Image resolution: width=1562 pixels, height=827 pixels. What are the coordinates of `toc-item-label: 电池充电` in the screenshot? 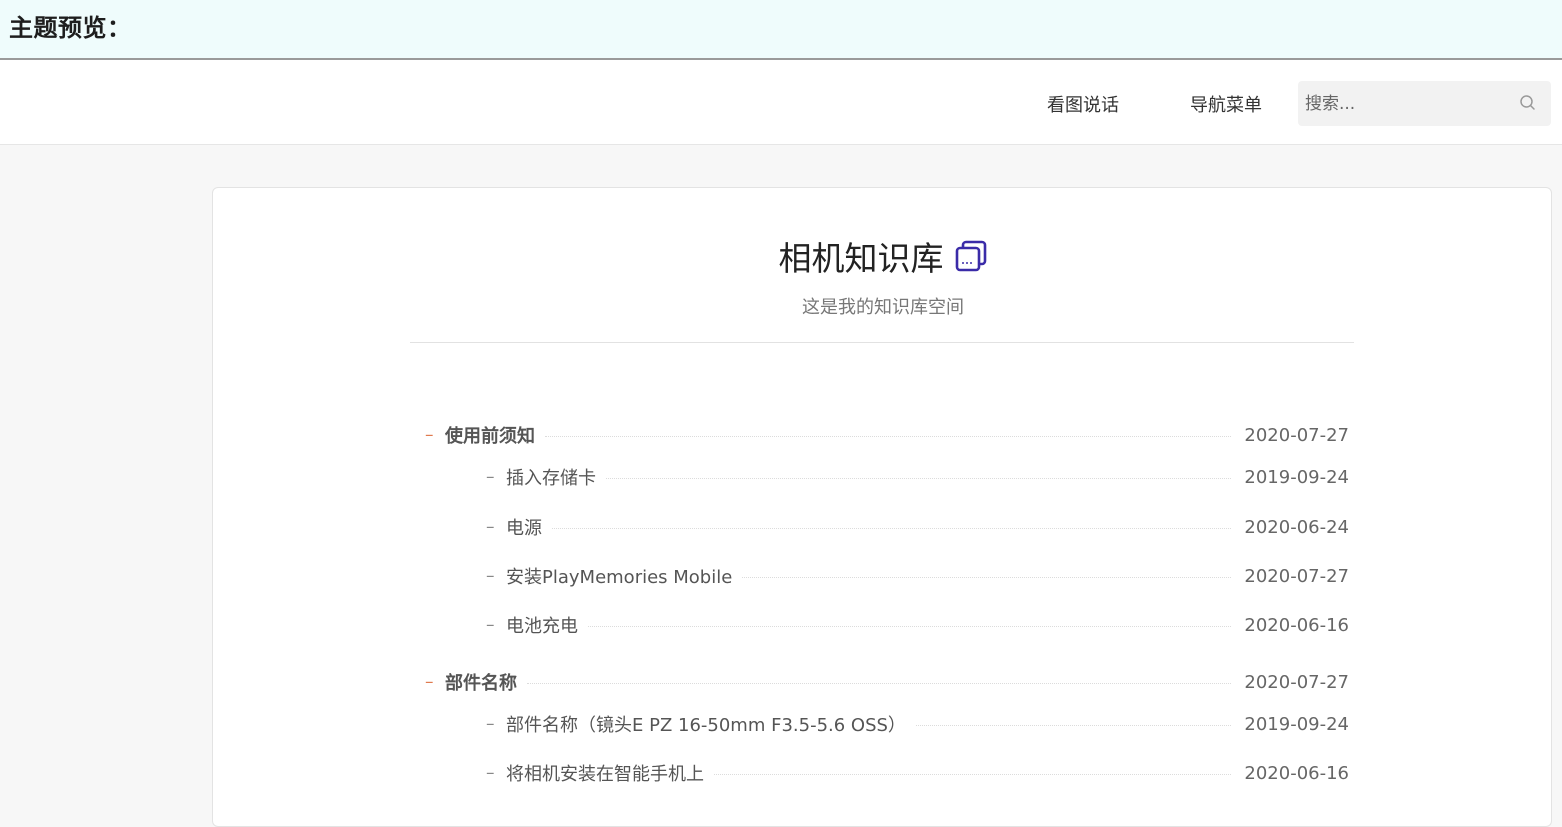 It's located at (547, 625).